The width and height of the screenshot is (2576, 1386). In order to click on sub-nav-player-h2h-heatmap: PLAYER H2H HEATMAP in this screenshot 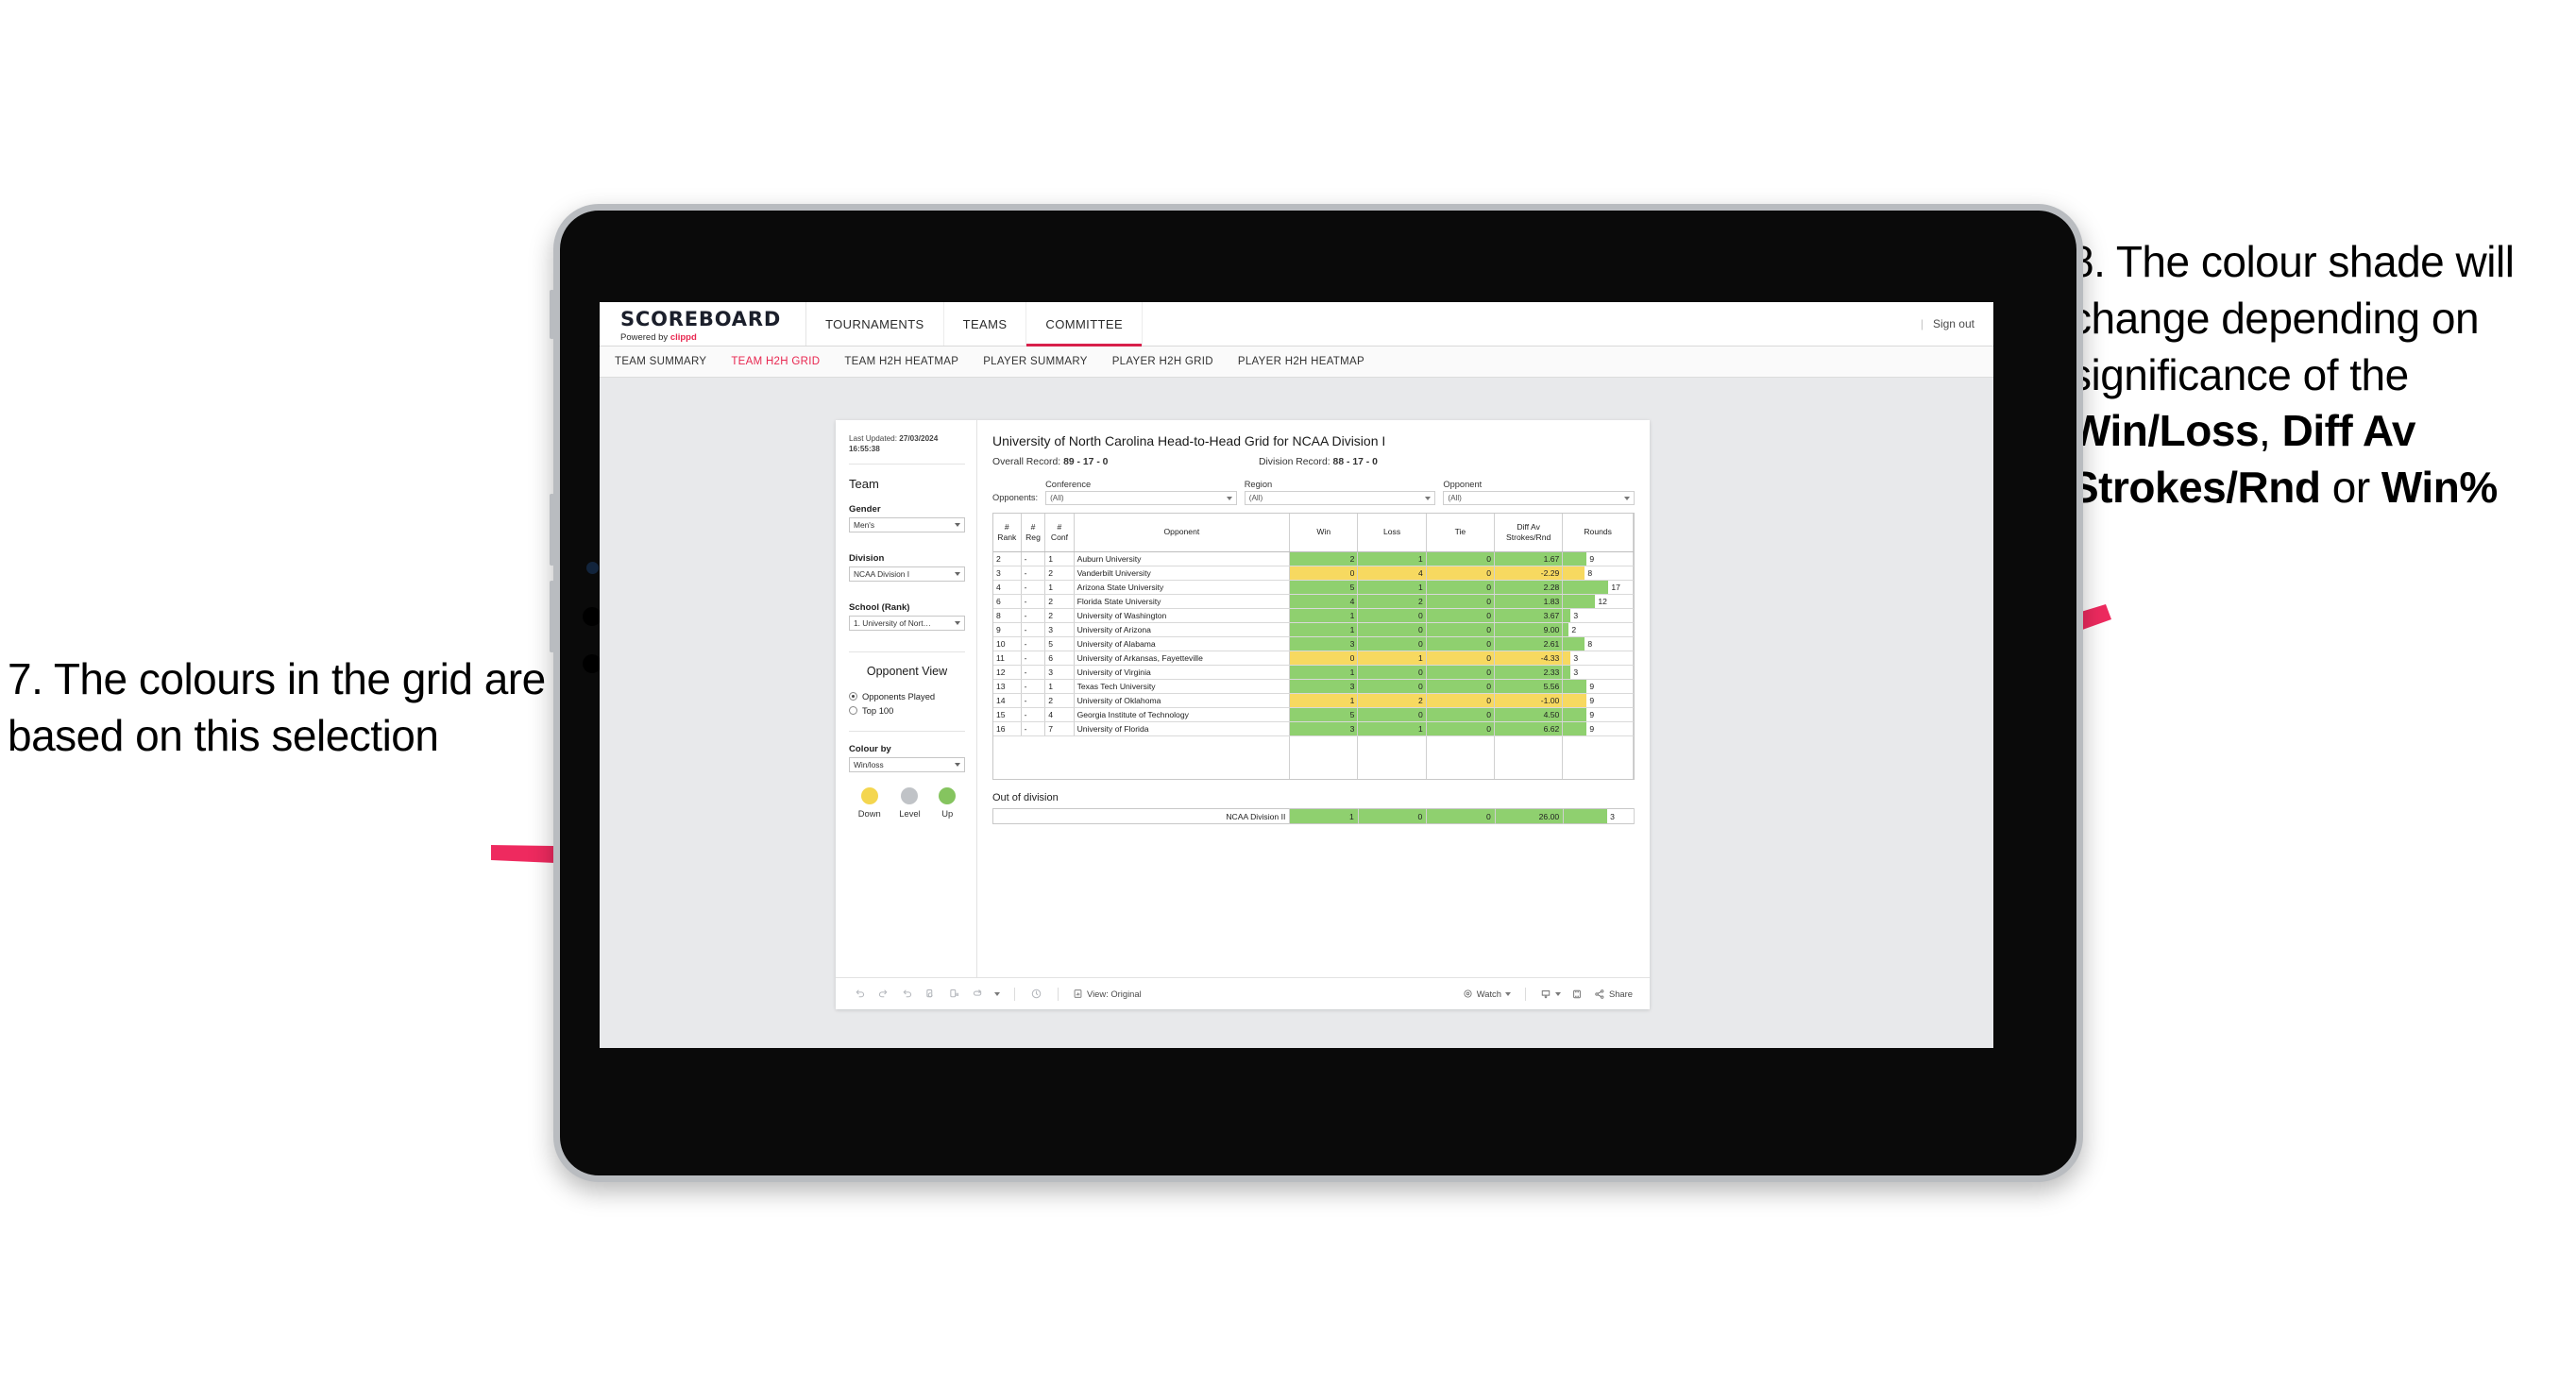, I will do `click(1301, 361)`.